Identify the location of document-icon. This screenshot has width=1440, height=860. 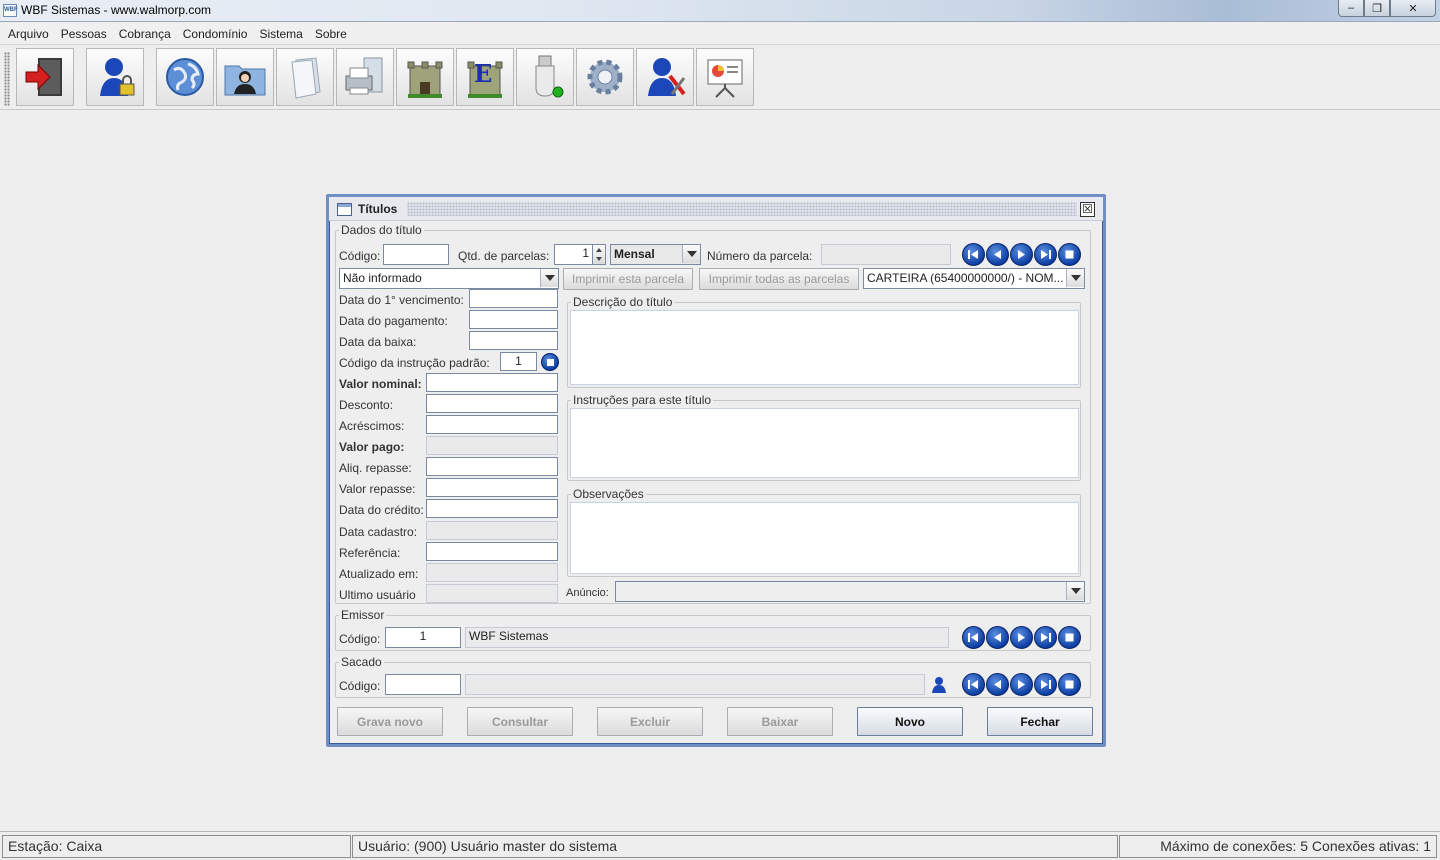
(306, 78).